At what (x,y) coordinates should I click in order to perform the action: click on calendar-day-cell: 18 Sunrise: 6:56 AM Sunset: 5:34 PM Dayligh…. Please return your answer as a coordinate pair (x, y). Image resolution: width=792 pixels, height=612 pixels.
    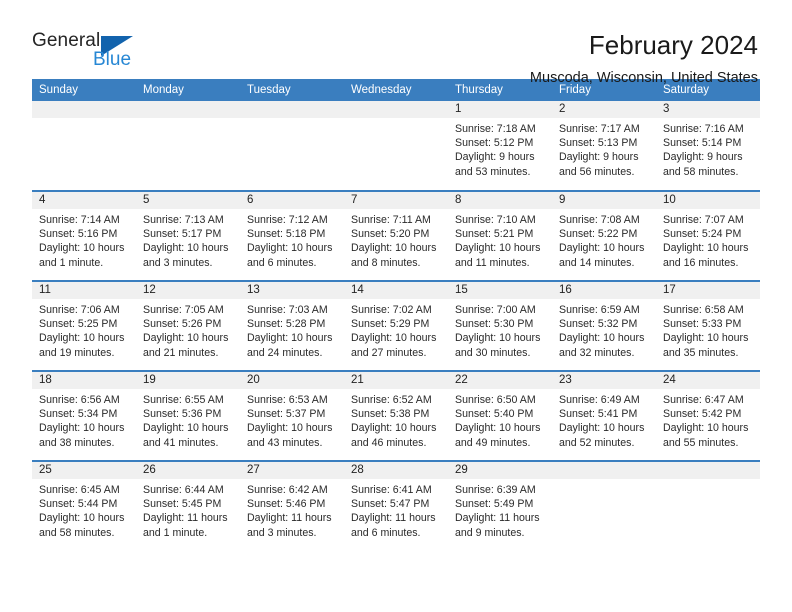
    Looking at the image, I should click on (84, 415).